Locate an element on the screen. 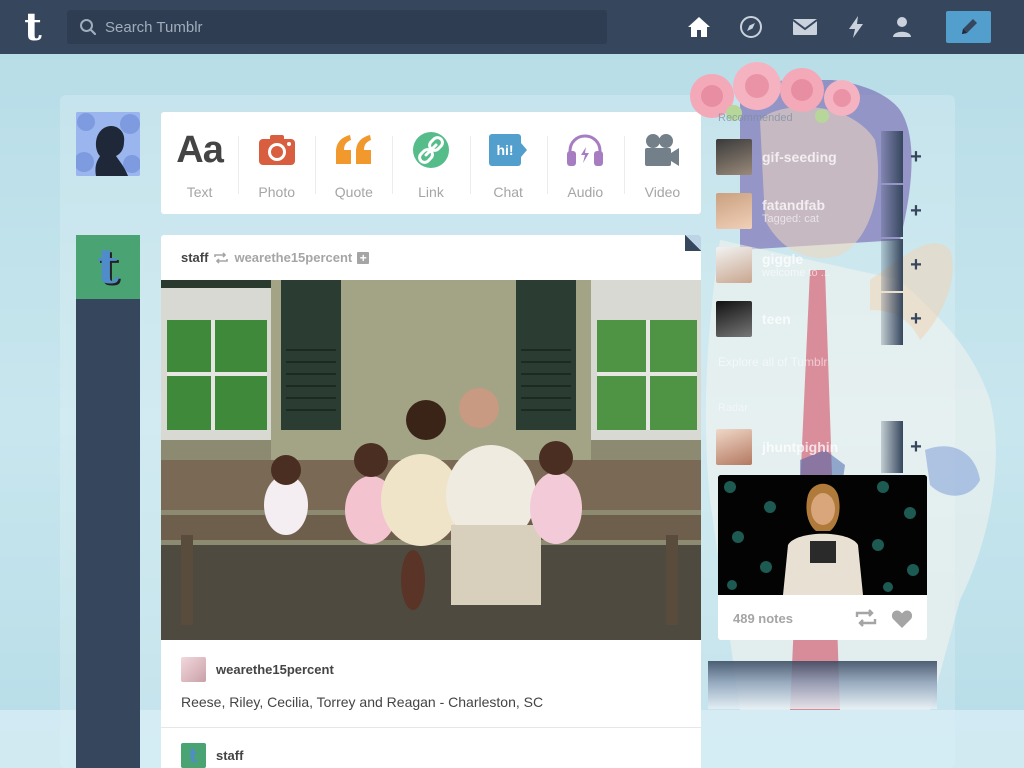 The image size is (1024, 768). activity-lightning-icon is located at coordinates (856, 27).